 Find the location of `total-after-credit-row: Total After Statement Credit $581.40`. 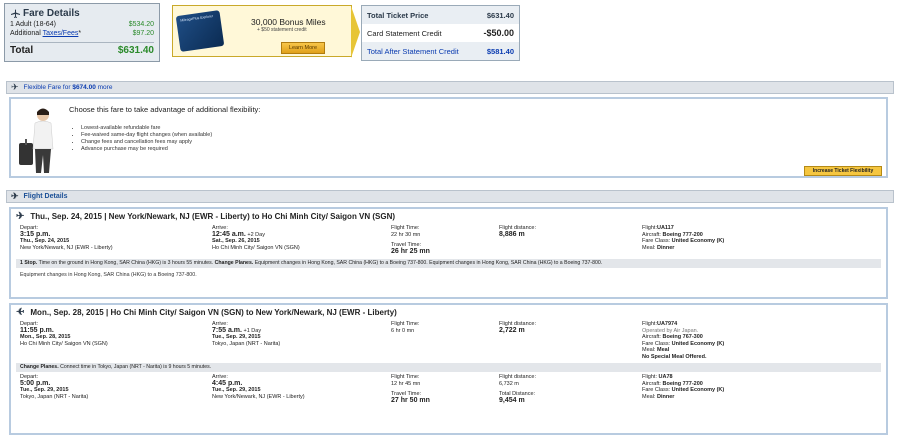

total-after-credit-row: Total After Statement Credit $581.40 is located at coordinates (440, 51).